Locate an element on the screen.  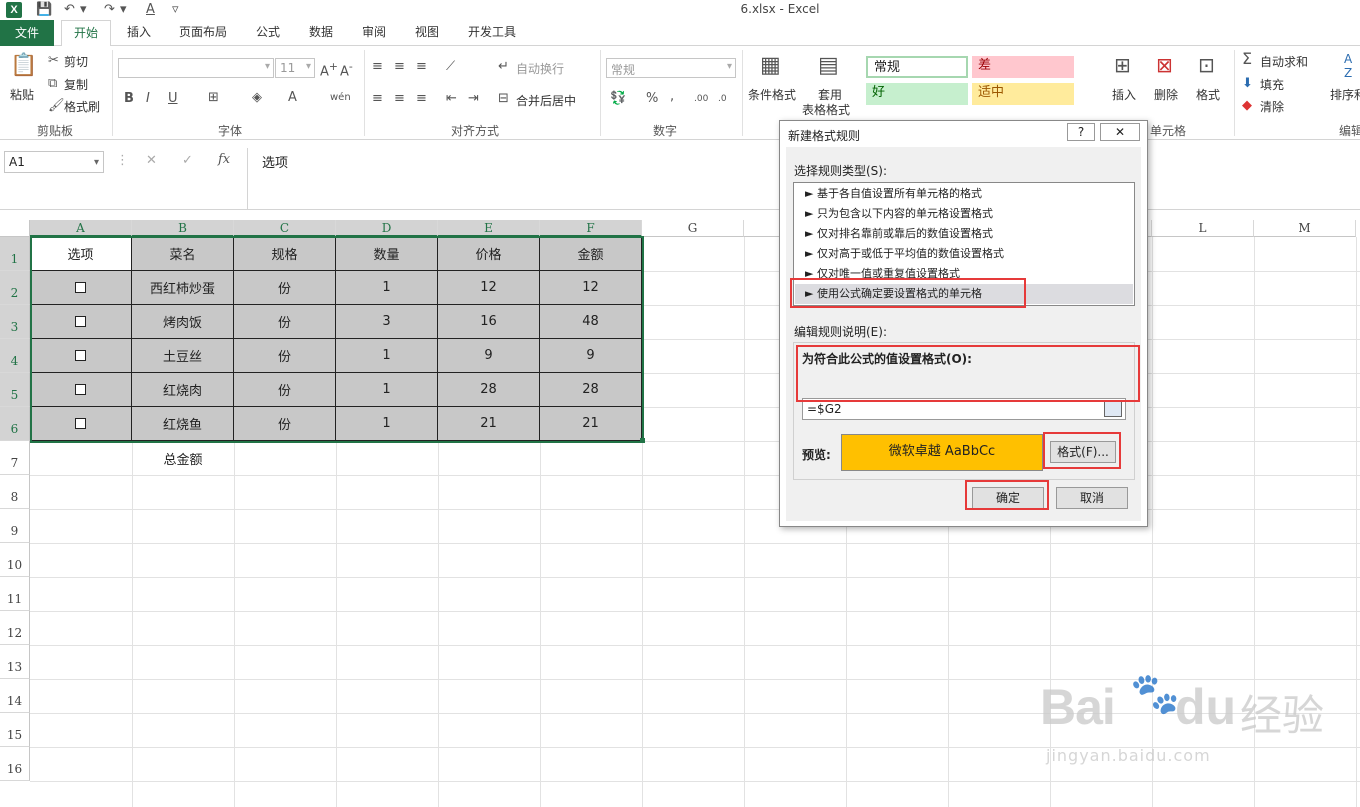
row-header: 16 is located at coordinates (15, 764).